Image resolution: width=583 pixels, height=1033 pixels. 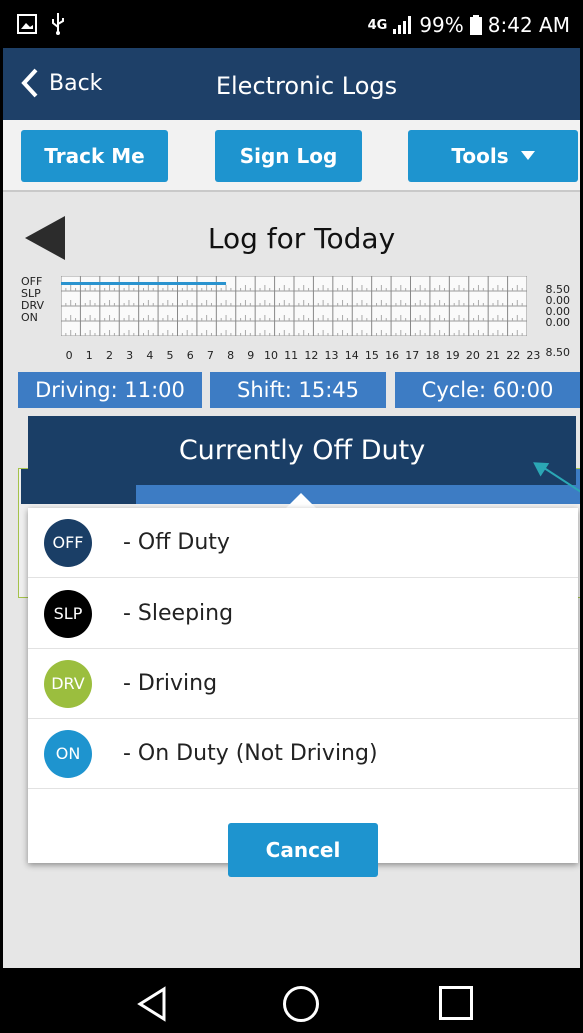 I want to click on status-right-icons: 4G 99% 8:42 AM, so click(x=469, y=25).